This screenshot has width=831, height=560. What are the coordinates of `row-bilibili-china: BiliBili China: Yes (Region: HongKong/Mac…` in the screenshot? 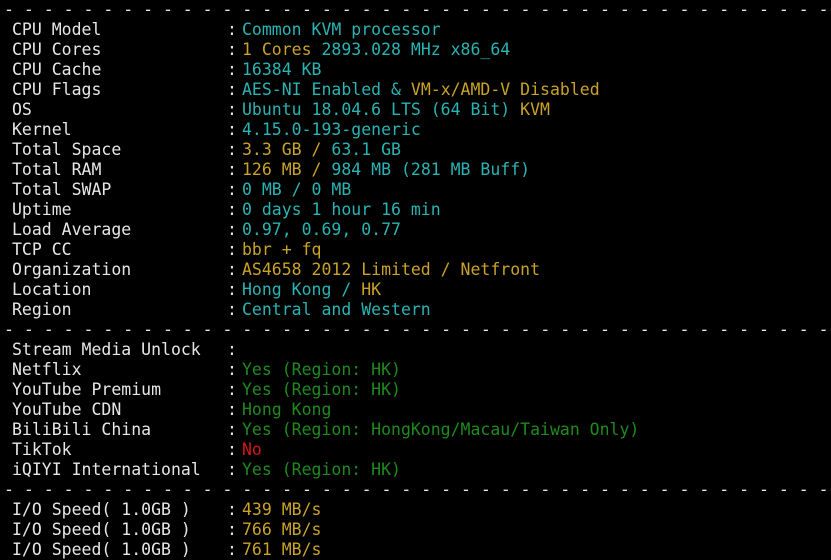 It's located at (421, 430).